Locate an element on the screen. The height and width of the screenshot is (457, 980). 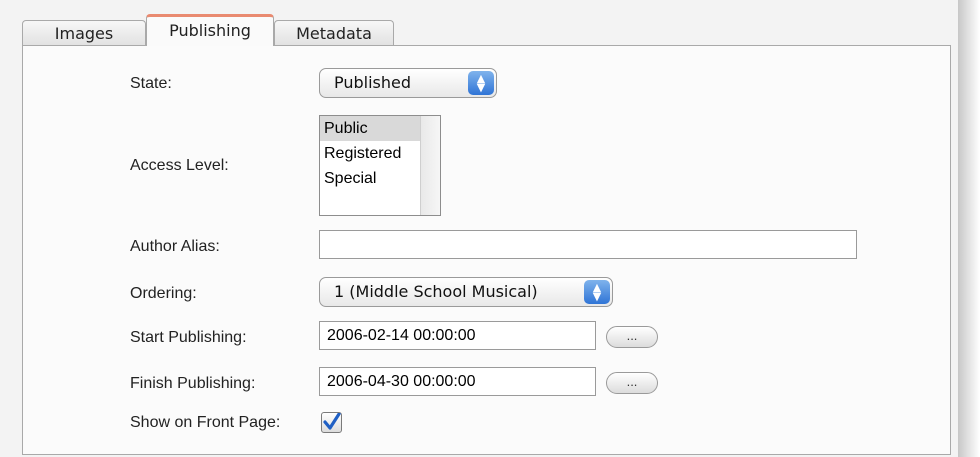
tab-metadata: Metadata is located at coordinates (334, 33).